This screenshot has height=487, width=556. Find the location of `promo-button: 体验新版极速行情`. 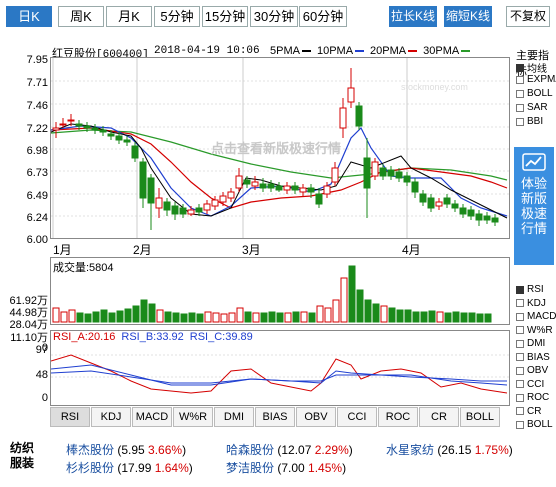

promo-button: 体验新版极速行情 is located at coordinates (534, 206).